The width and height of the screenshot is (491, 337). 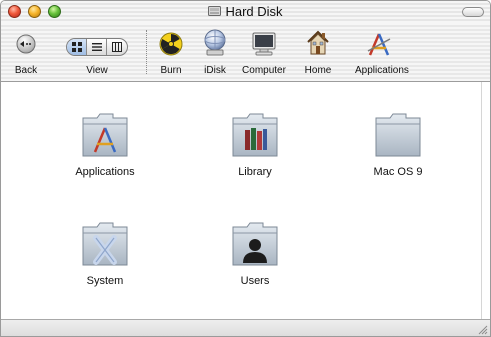 I want to click on back-button: Back, so click(x=26, y=52).